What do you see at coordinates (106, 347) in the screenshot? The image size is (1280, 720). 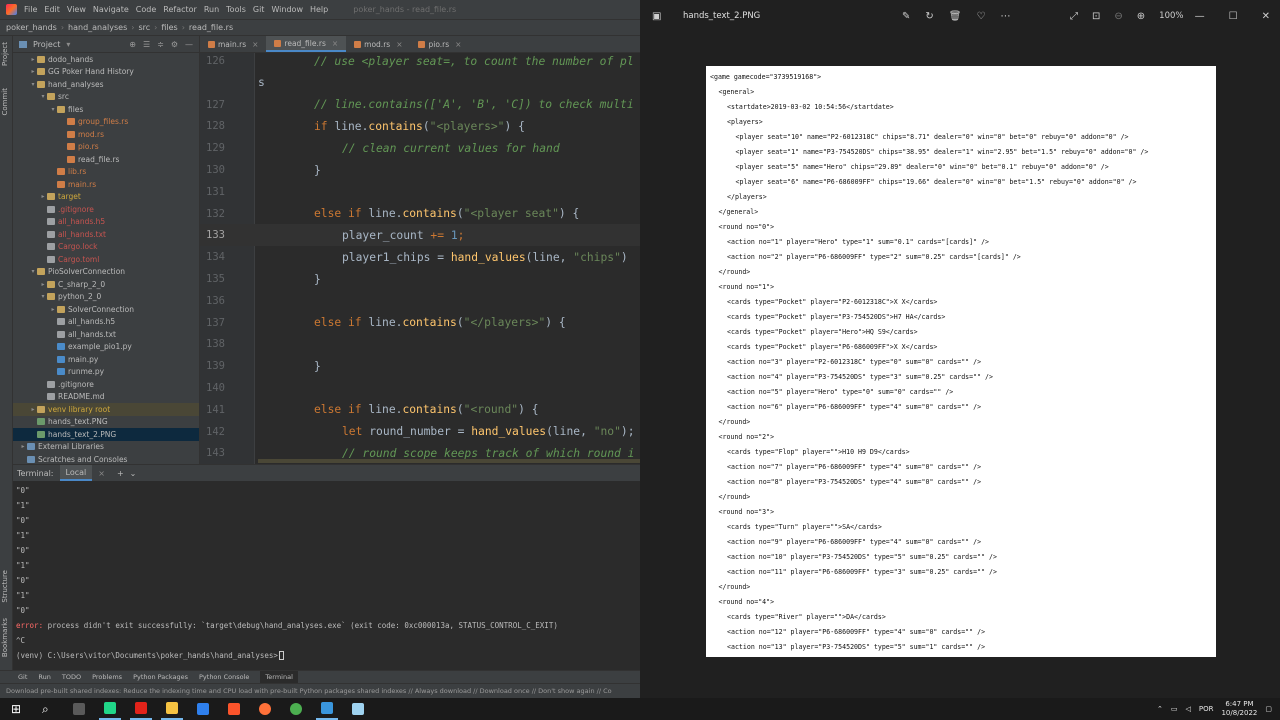 I see `tree-item: example_pio1.py` at bounding box center [106, 347].